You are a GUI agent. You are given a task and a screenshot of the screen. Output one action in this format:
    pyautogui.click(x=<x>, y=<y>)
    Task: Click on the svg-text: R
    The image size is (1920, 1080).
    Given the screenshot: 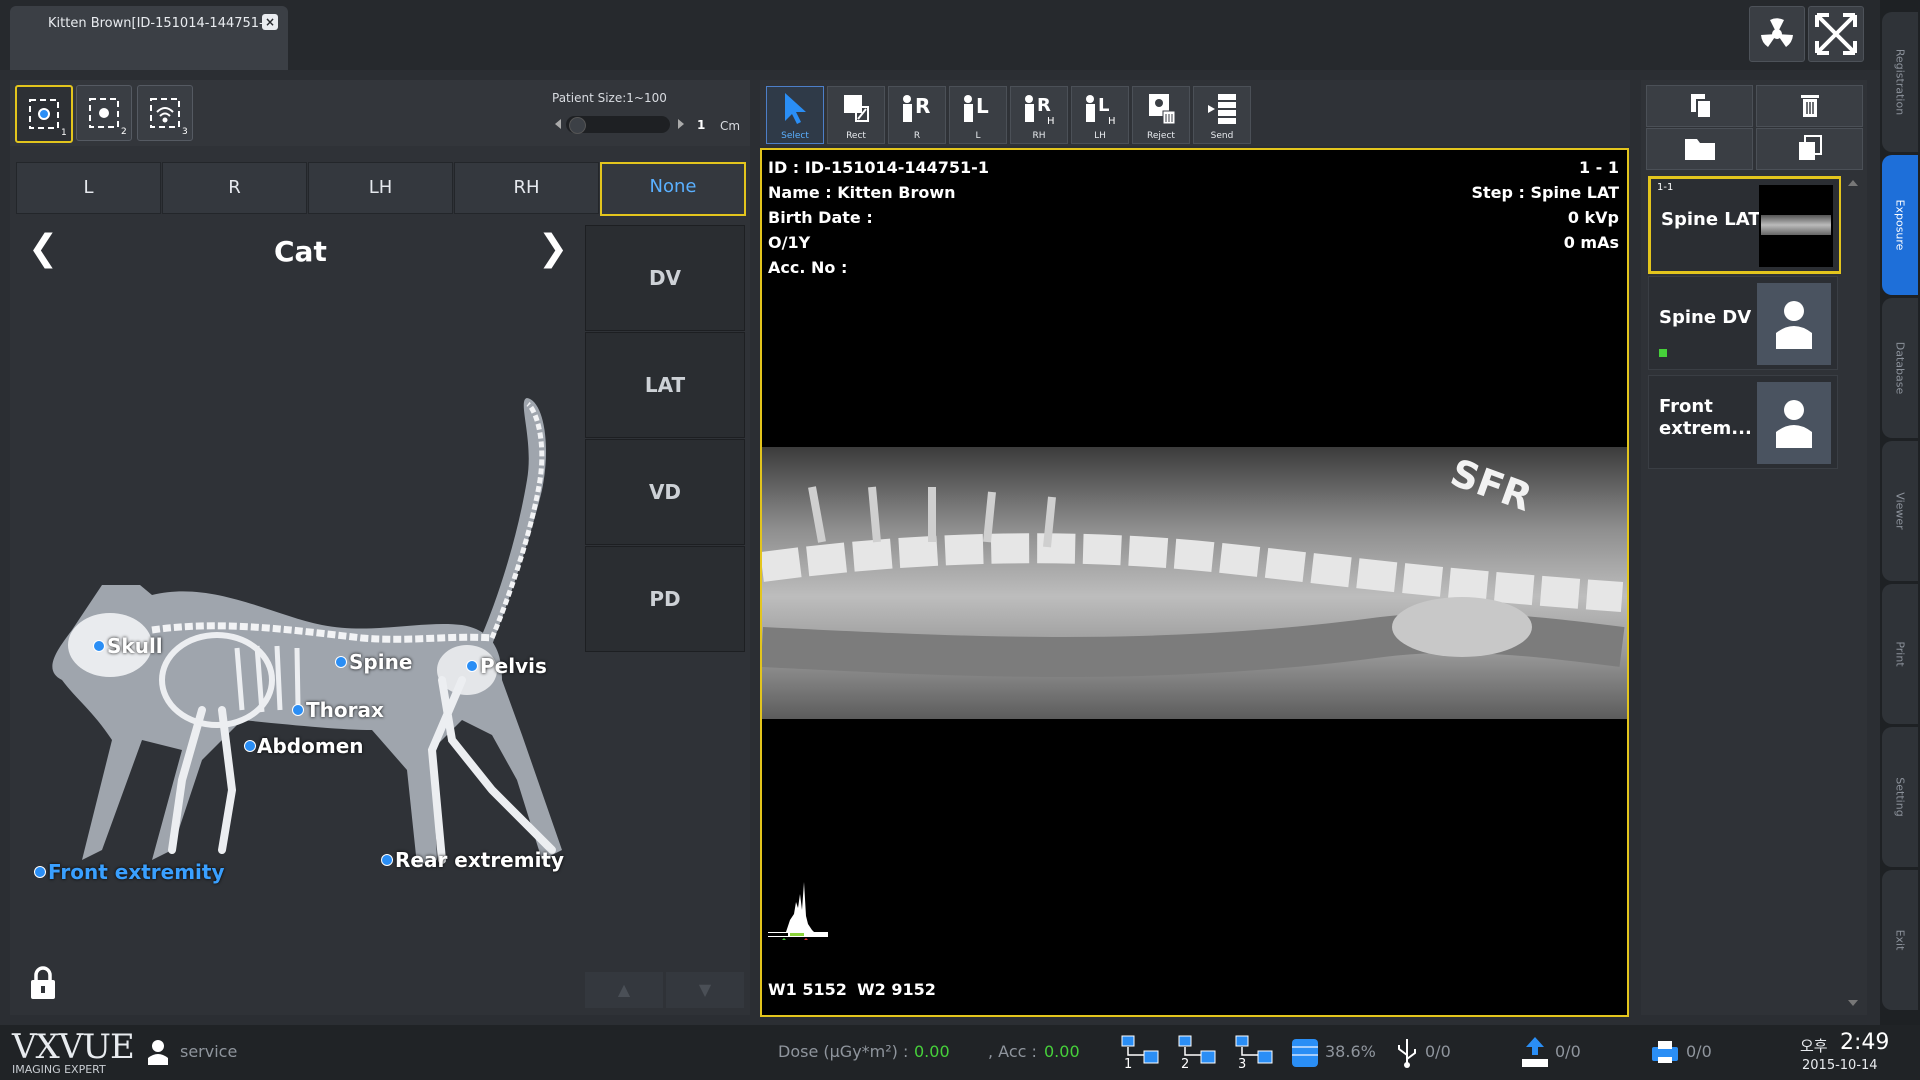 What is the action you would take?
    pyautogui.click(x=922, y=106)
    